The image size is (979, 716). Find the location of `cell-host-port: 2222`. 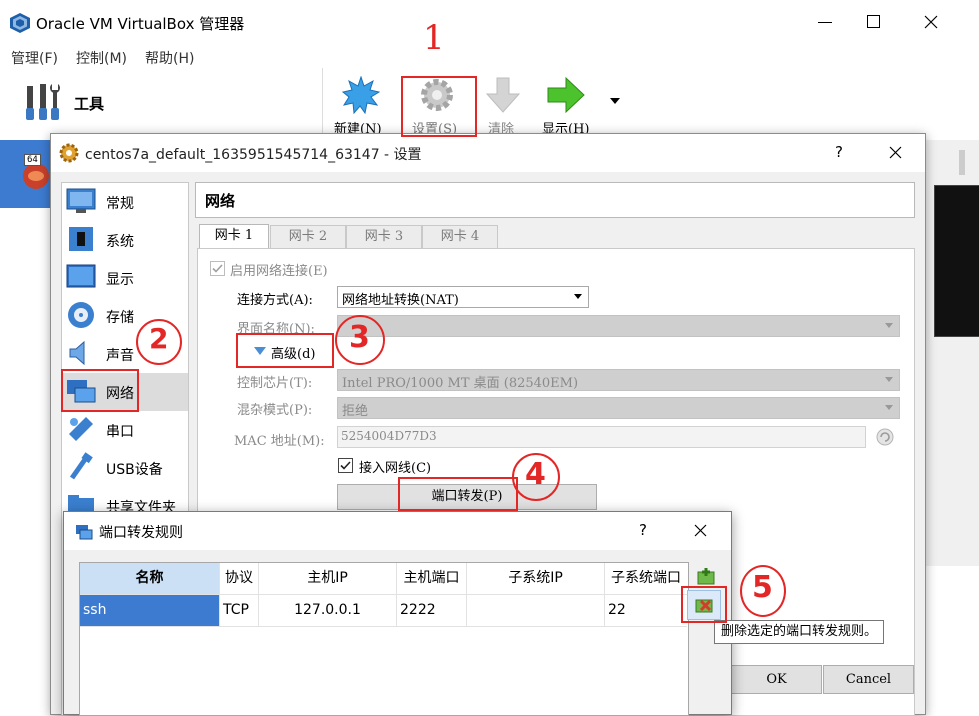

cell-host-port: 2222 is located at coordinates (432, 611).